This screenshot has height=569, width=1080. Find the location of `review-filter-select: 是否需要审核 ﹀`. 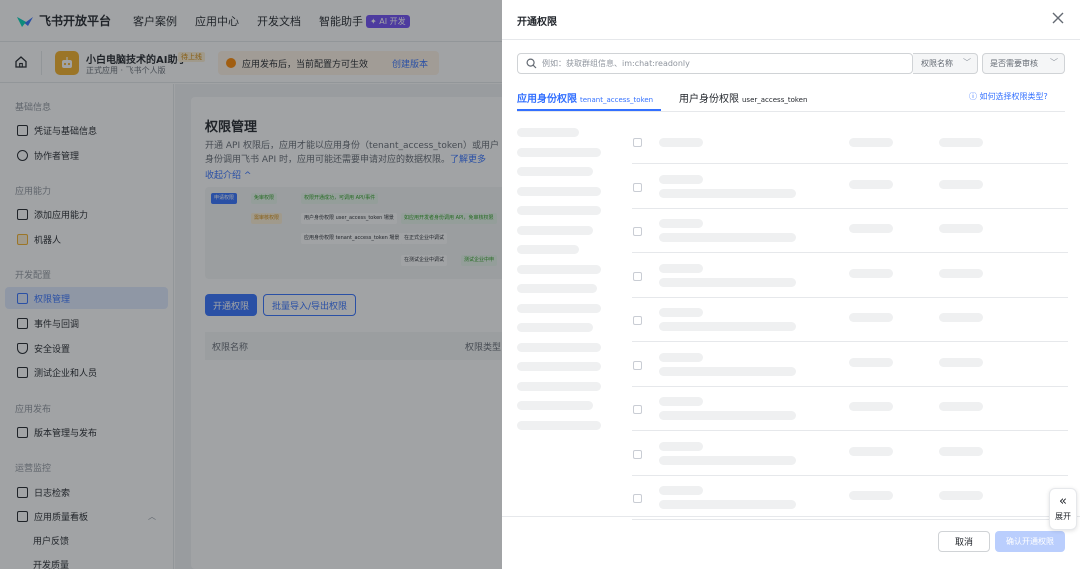

review-filter-select: 是否需要审核 ﹀ is located at coordinates (1023, 63).